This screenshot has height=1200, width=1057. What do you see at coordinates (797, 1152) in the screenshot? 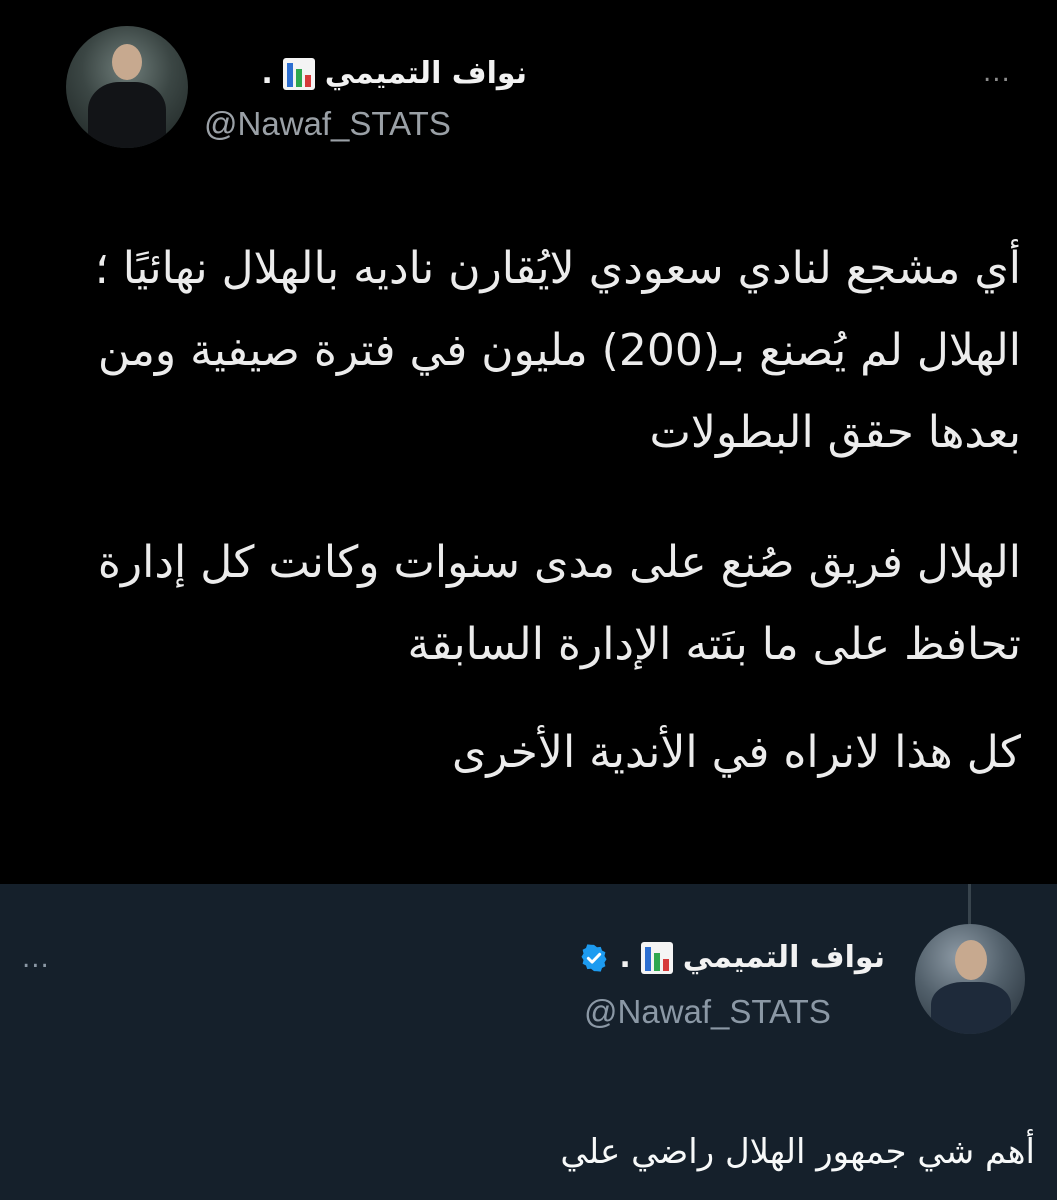
I see `reply-tweet-text: أهم شي جمهور الهلال راضي علي` at bounding box center [797, 1152].